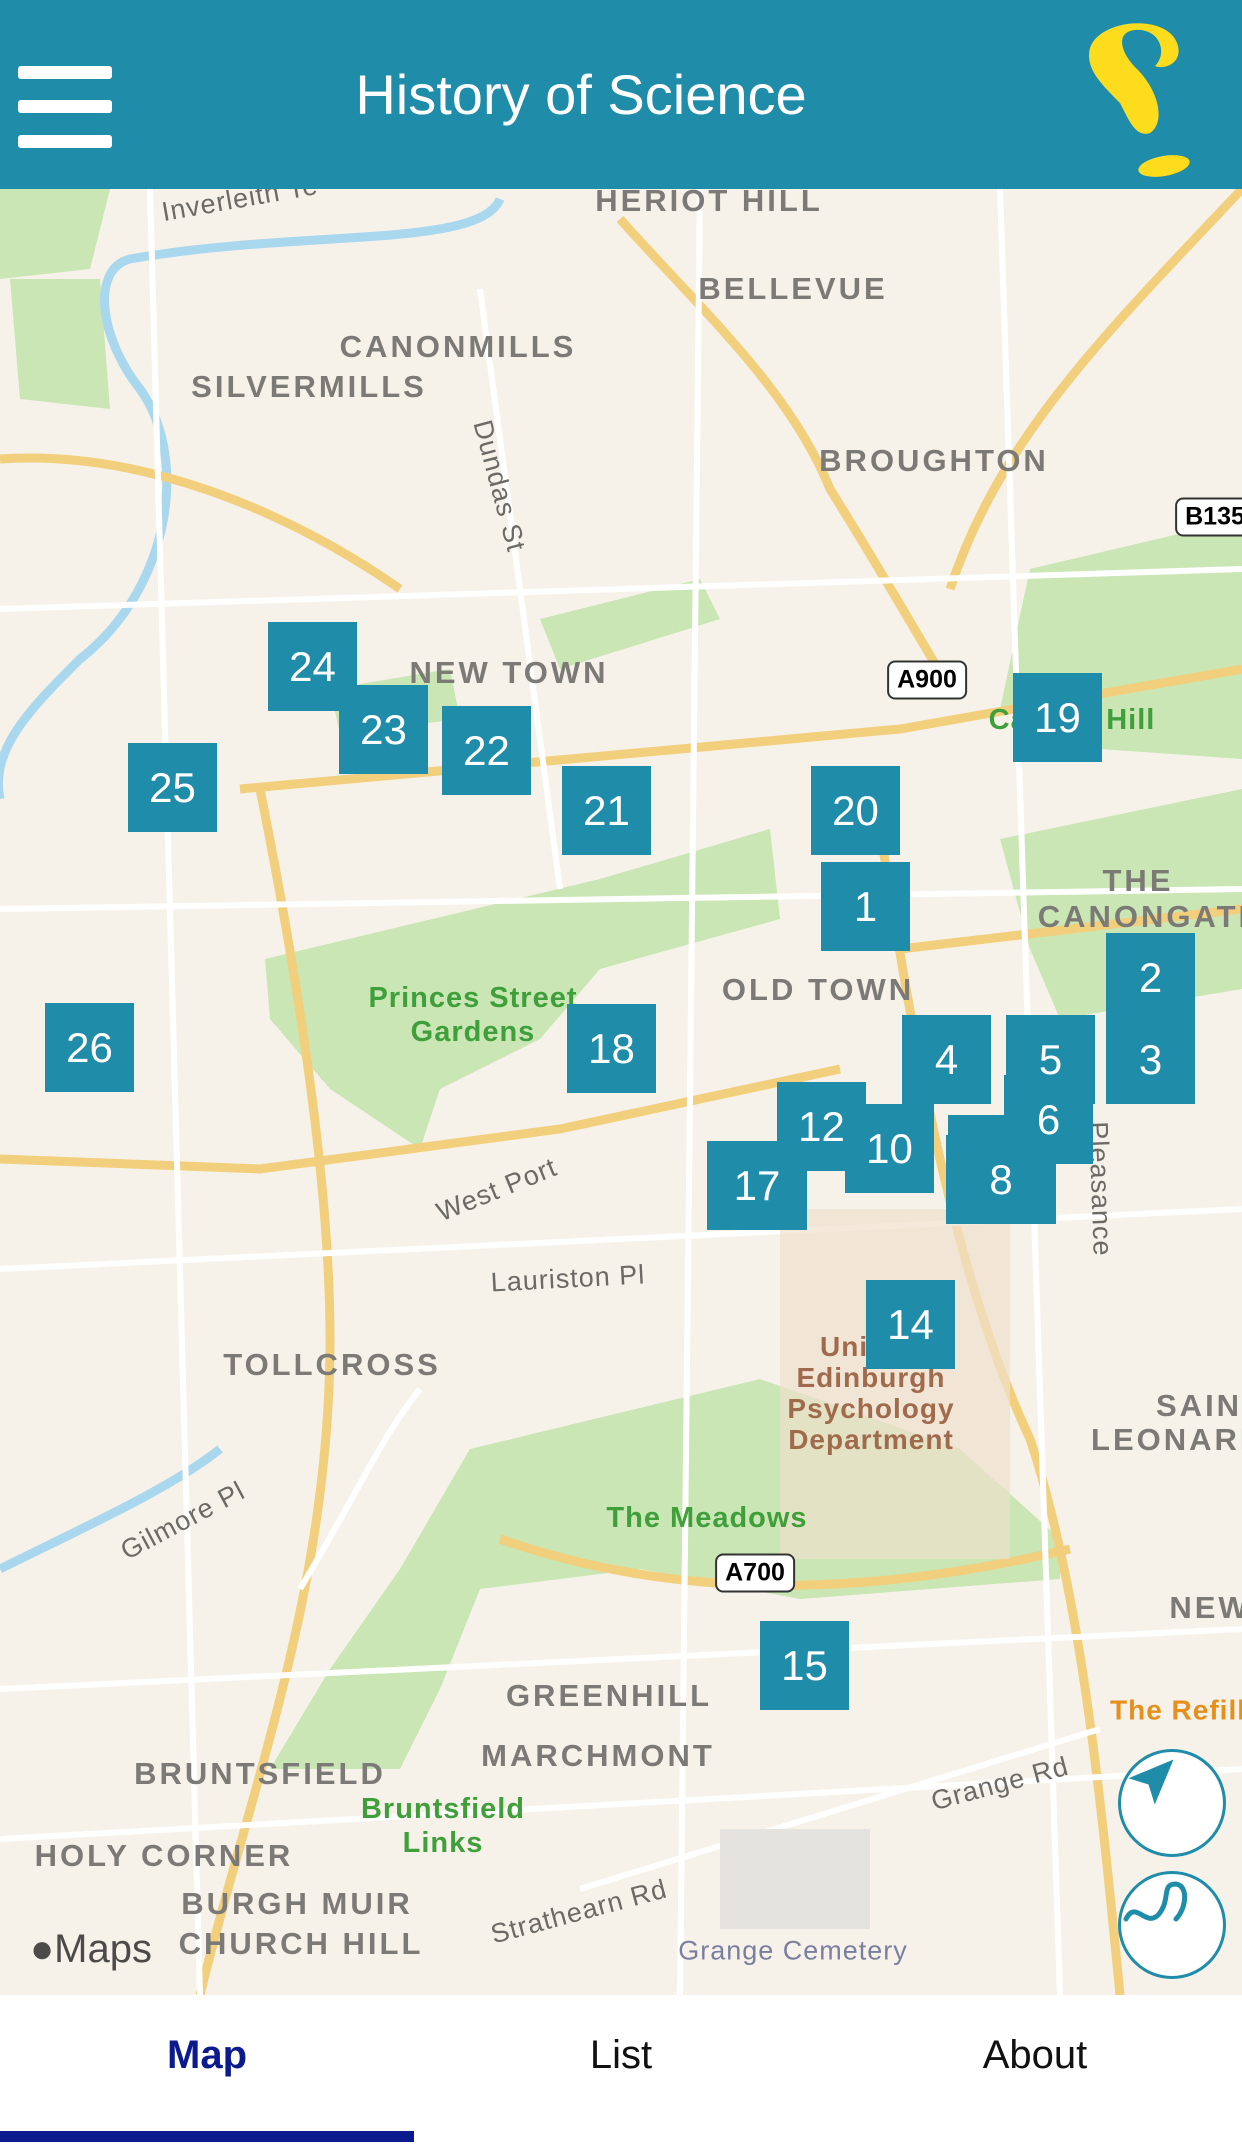 The height and width of the screenshot is (2145, 1242). I want to click on locate-me-button, so click(1172, 1803).